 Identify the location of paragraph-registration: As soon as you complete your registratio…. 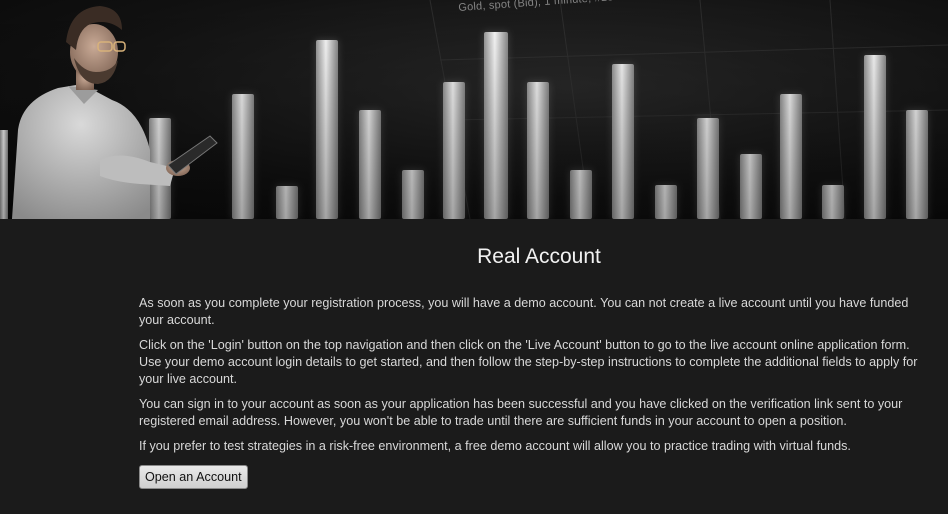
(524, 311).